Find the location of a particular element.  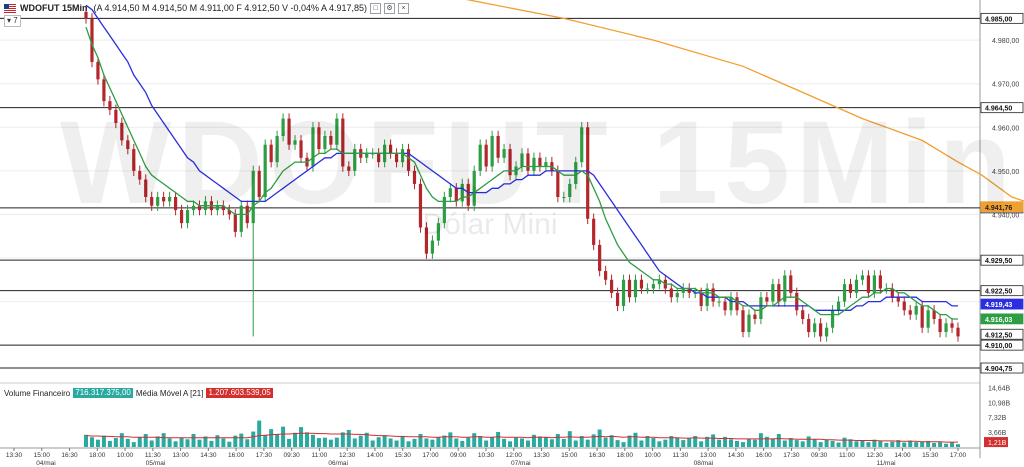

level-price-label: 4.910,00 is located at coordinates (998, 346).